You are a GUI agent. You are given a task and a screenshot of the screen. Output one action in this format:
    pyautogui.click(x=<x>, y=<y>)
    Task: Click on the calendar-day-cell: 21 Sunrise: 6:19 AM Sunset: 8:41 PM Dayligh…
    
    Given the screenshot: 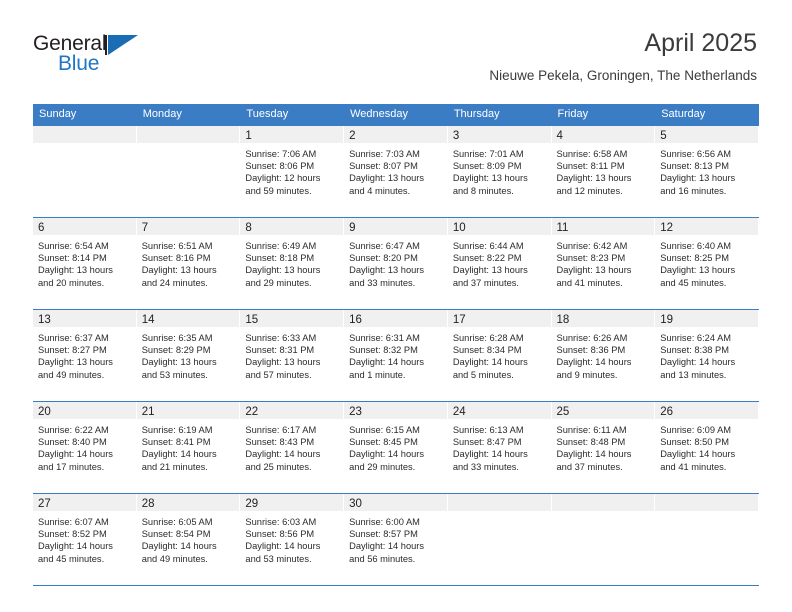 What is the action you would take?
    pyautogui.click(x=188, y=447)
    